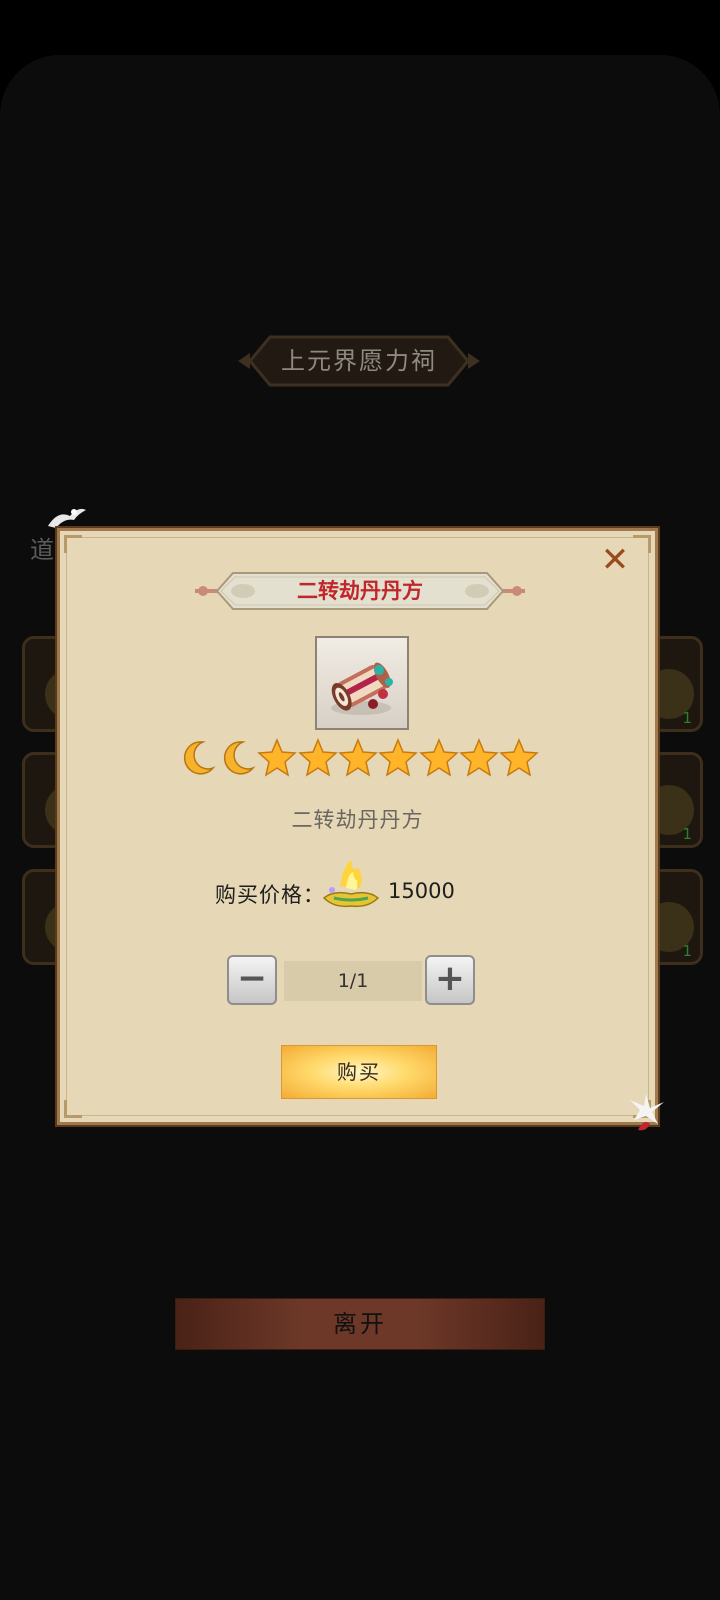 The image size is (720, 1600). Describe the element at coordinates (359, 1072) in the screenshot. I see `buy-button: 购买` at that location.